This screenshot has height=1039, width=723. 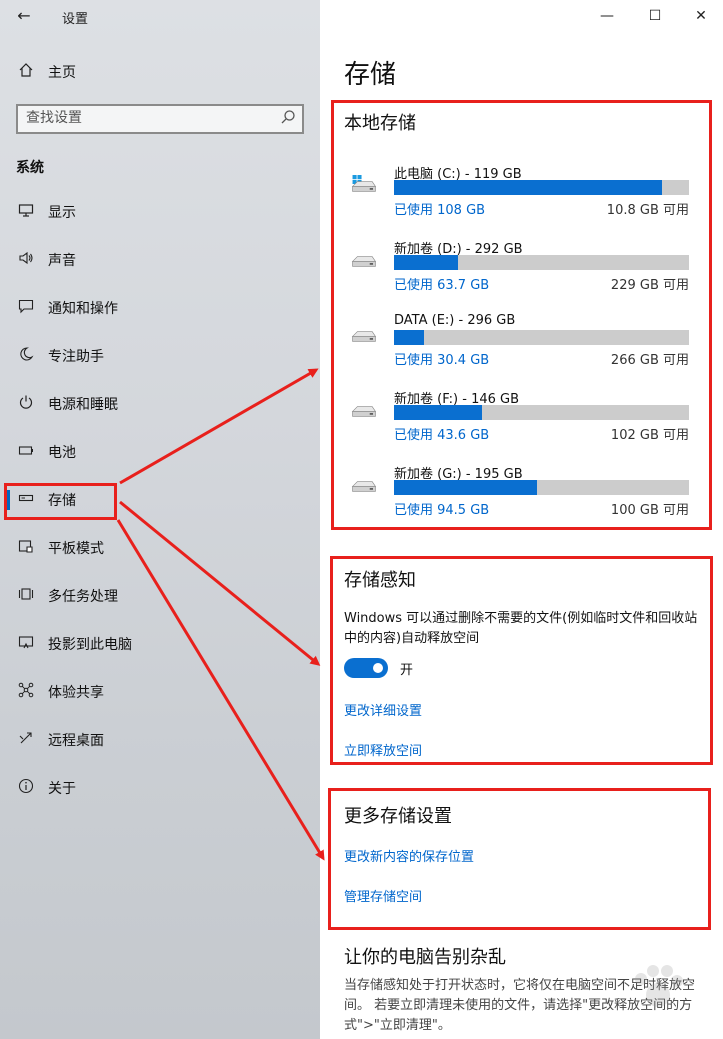 What do you see at coordinates (425, 957) in the screenshot?
I see `declutter-title: 让你的电脑告别杂乱` at bounding box center [425, 957].